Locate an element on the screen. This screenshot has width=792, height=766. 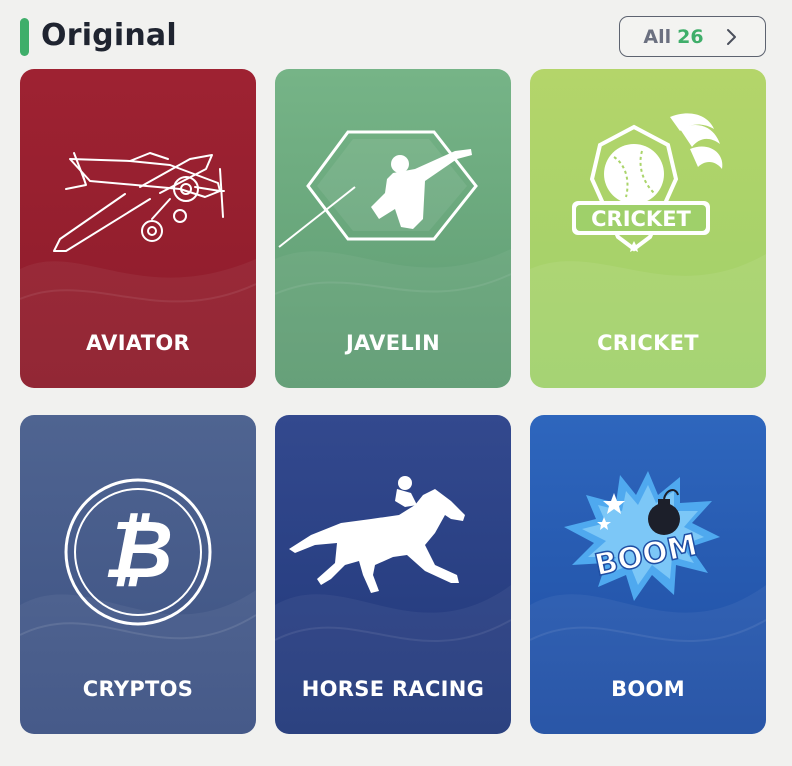
game-title: JAVELIN is located at coordinates (393, 343).